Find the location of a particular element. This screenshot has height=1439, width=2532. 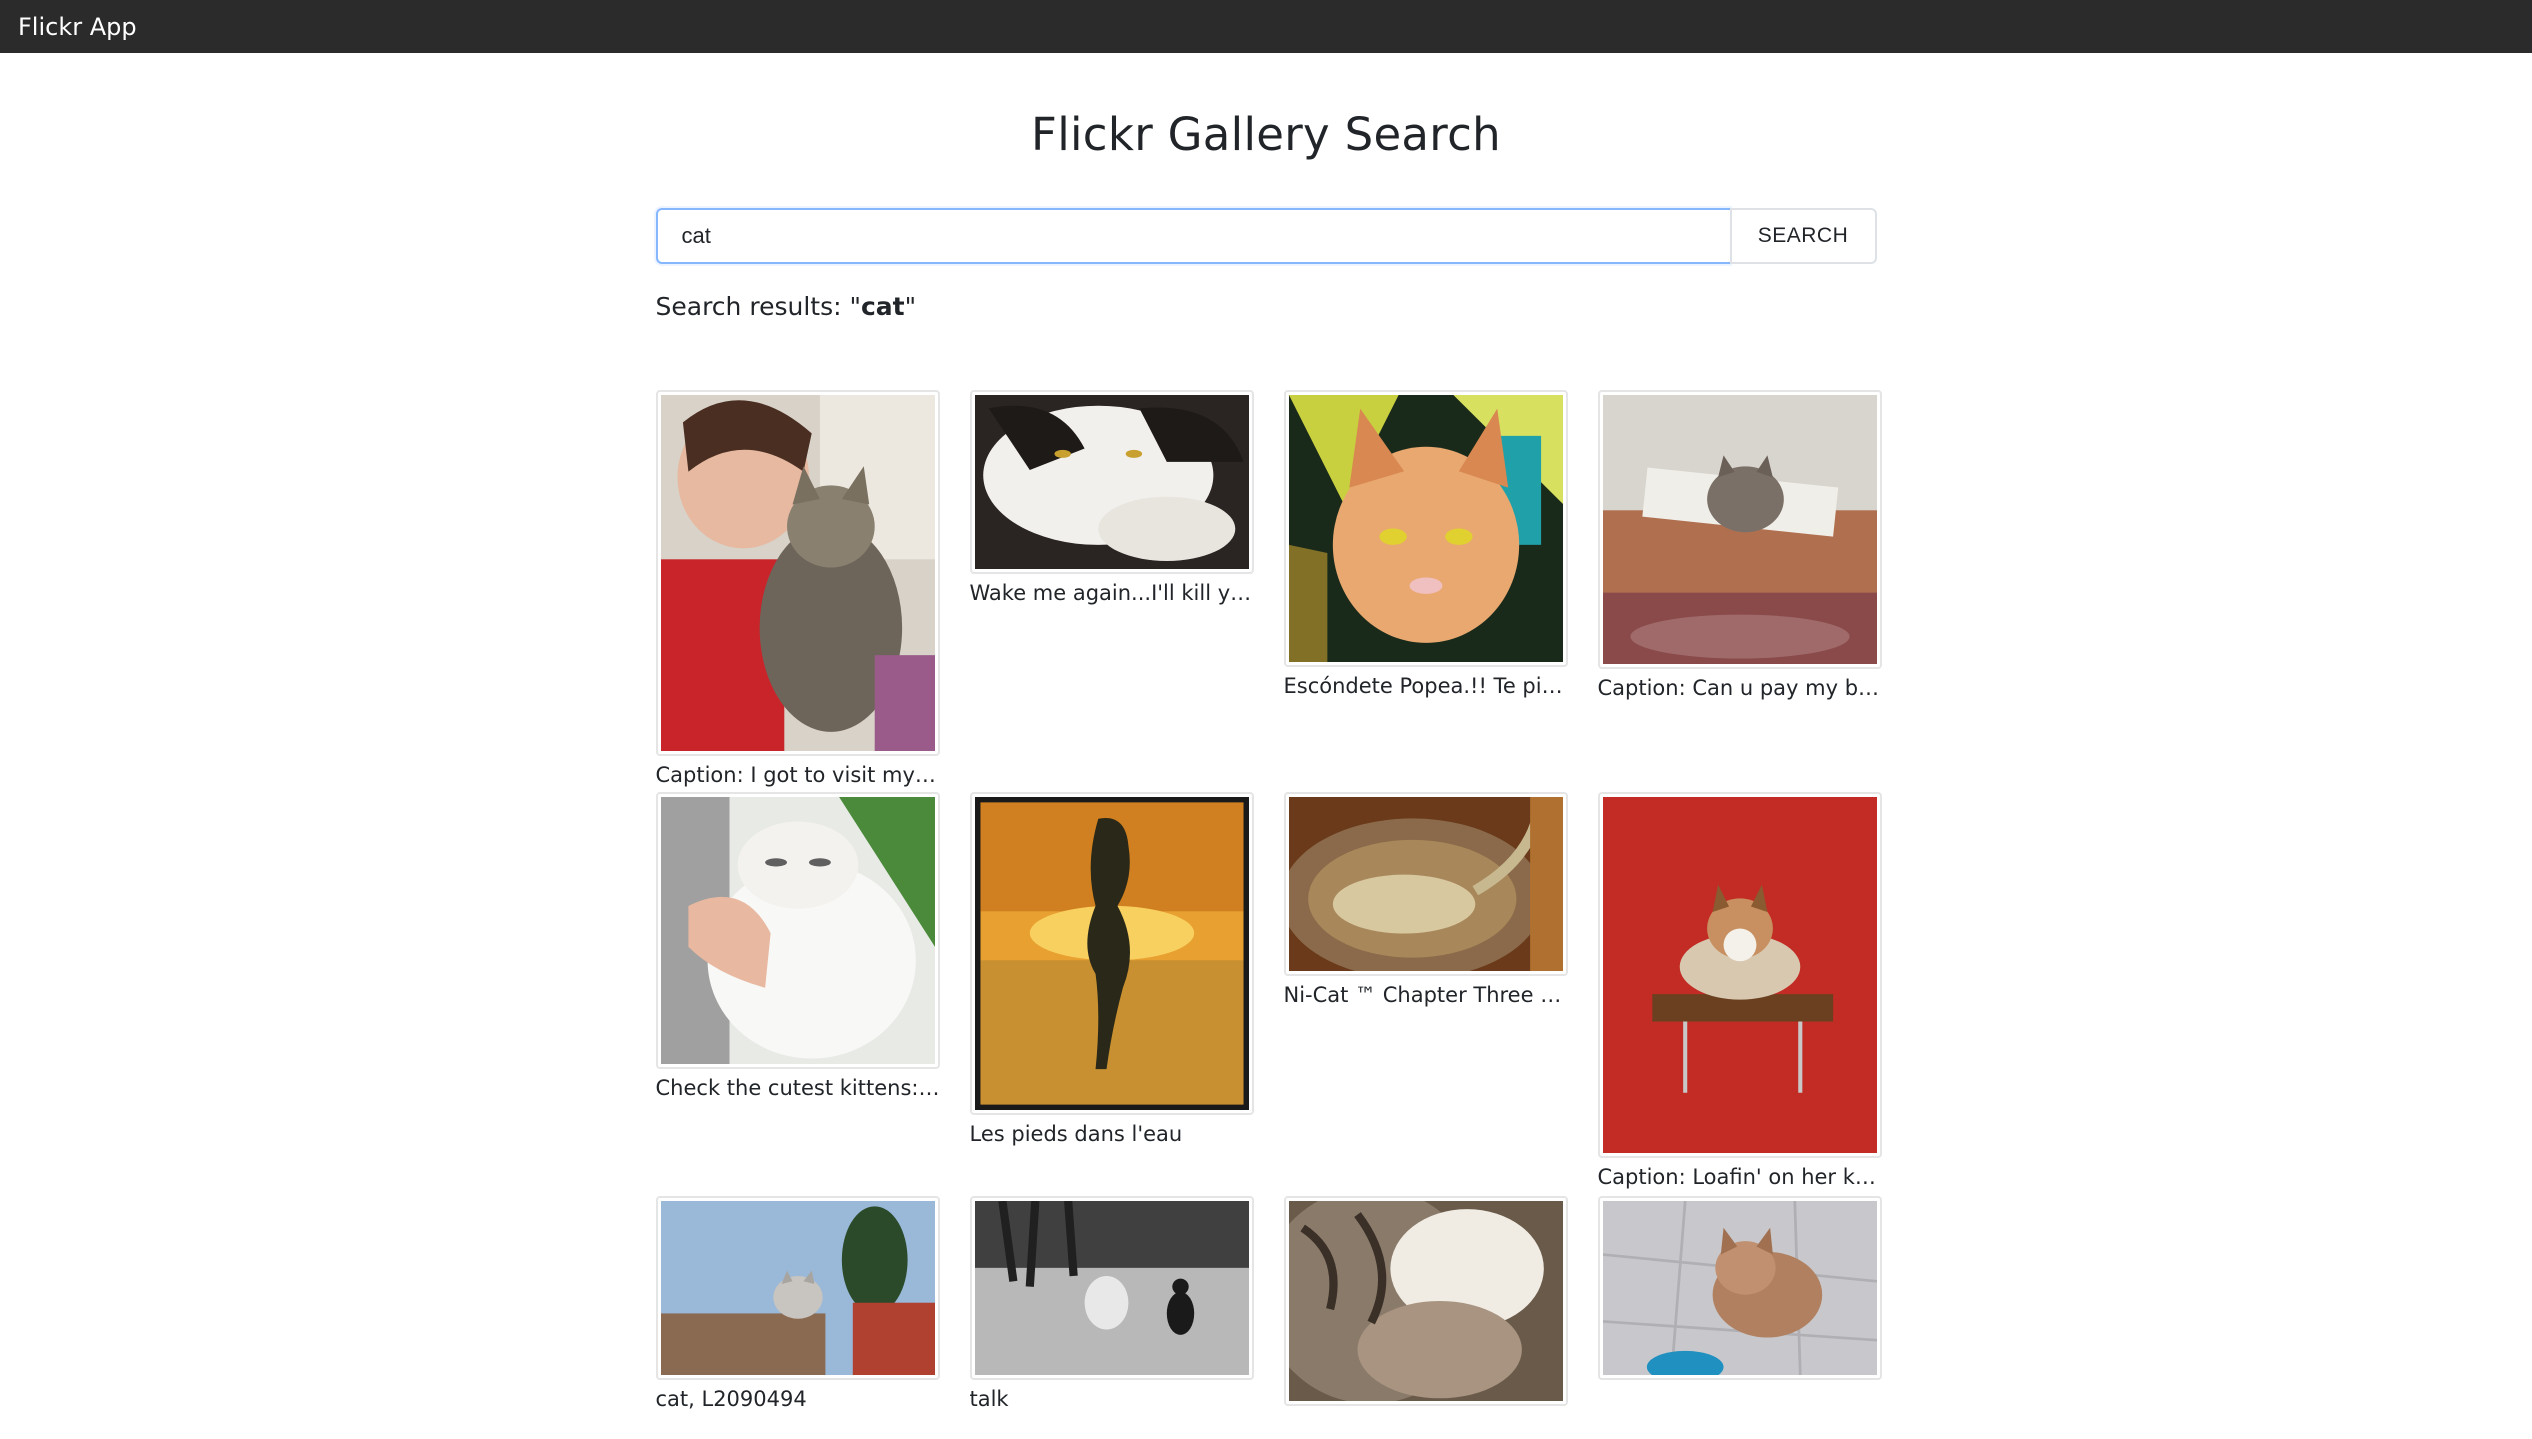

photo-card: Escóndete Popea.!! Te pillé.. is located at coordinates (1425, 545).